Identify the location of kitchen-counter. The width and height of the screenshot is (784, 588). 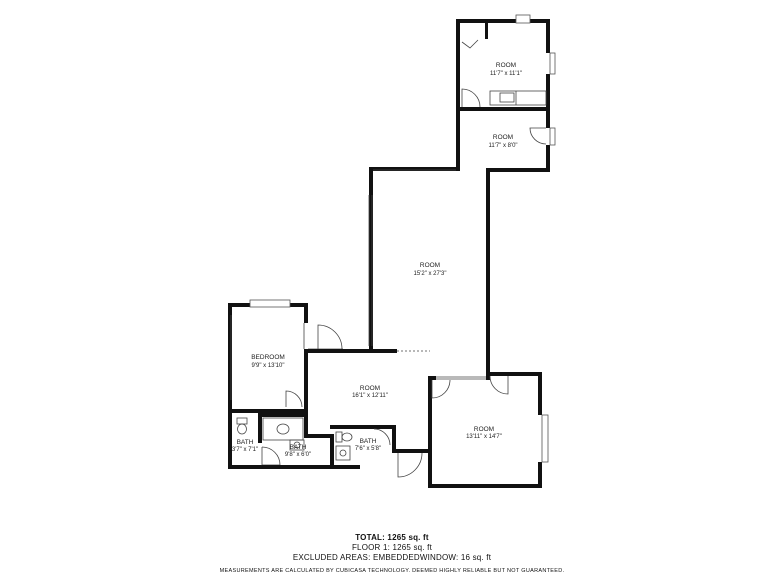
(518, 98).